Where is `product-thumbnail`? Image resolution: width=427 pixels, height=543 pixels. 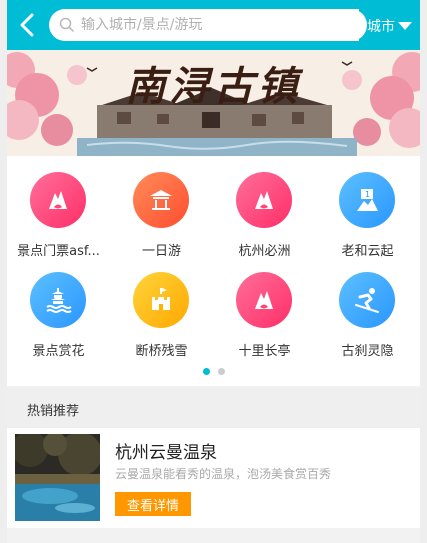 product-thumbnail is located at coordinates (57, 477).